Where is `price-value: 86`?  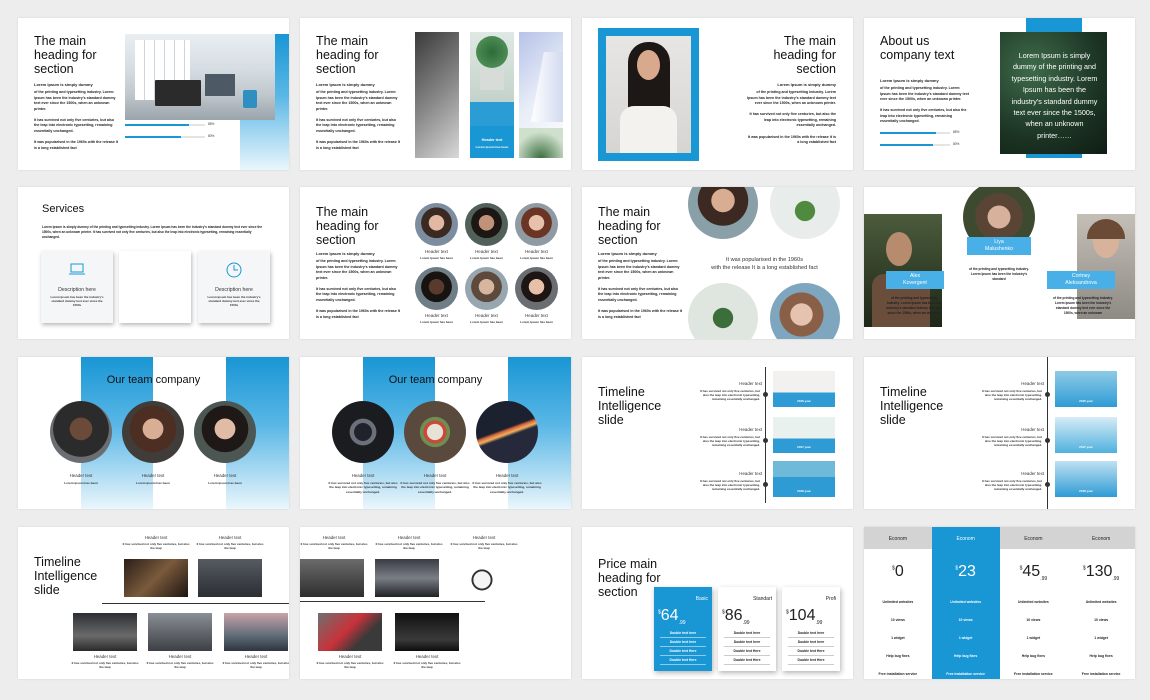 price-value: 86 is located at coordinates (733, 615).